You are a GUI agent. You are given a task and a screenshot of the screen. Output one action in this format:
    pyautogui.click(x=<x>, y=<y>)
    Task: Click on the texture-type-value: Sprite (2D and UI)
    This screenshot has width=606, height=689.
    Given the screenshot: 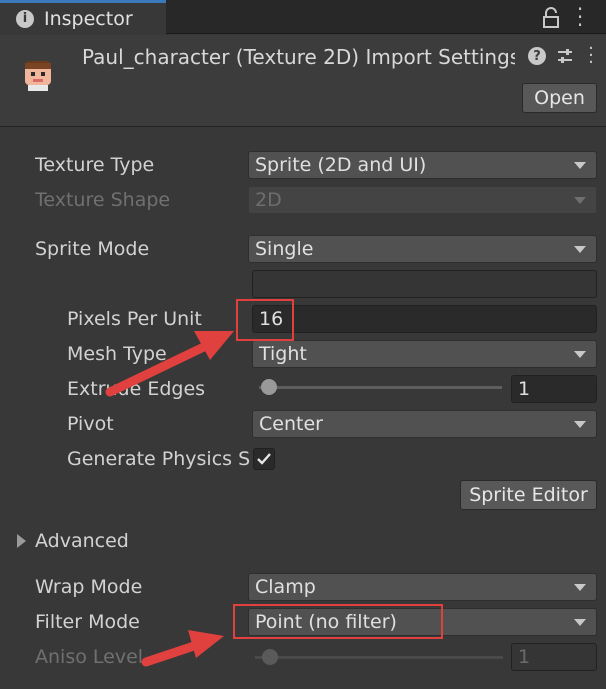 What is the action you would take?
    pyautogui.click(x=341, y=165)
    